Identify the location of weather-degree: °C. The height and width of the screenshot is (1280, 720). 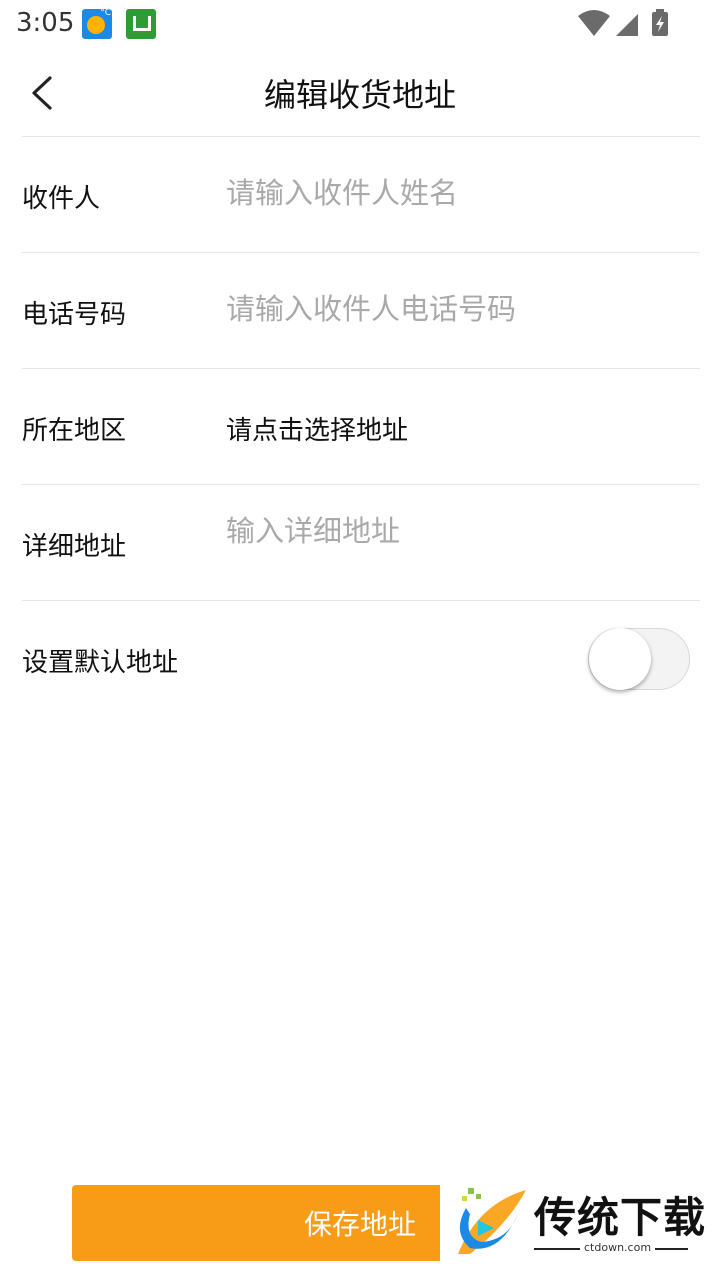
(105, 13).